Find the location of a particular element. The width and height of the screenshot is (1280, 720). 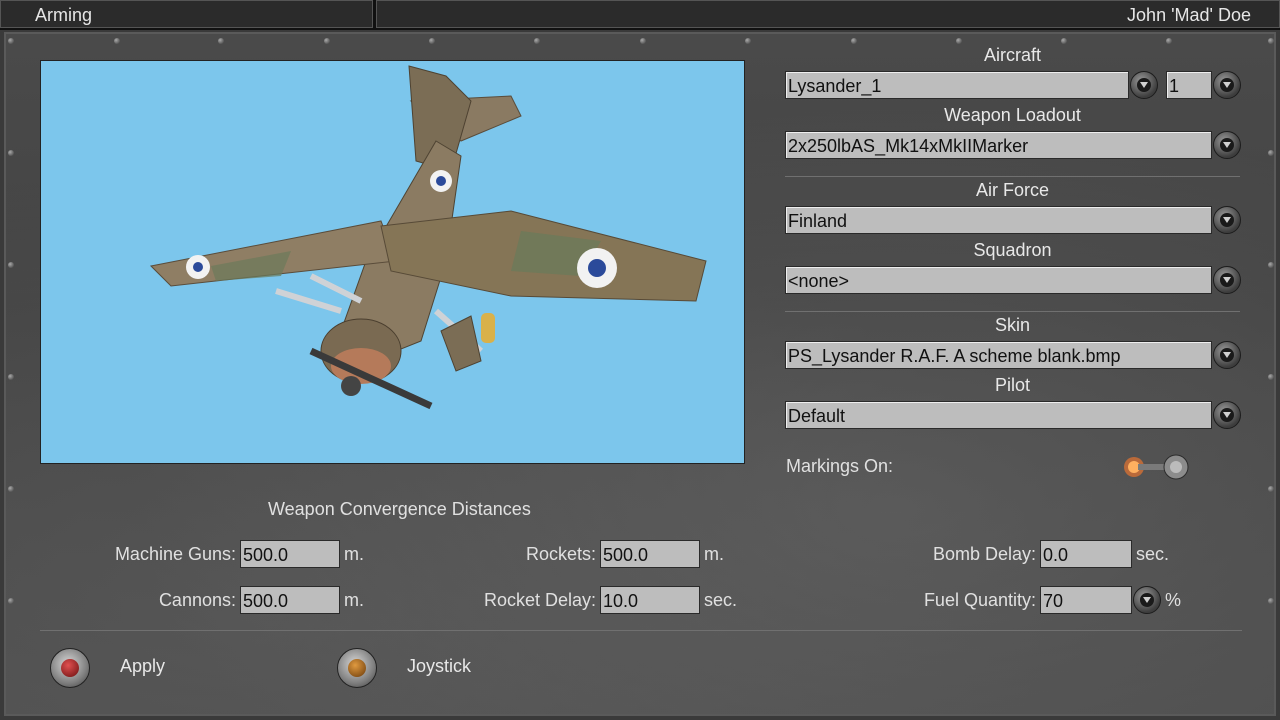

red-lamp-icon is located at coordinates (70, 668).